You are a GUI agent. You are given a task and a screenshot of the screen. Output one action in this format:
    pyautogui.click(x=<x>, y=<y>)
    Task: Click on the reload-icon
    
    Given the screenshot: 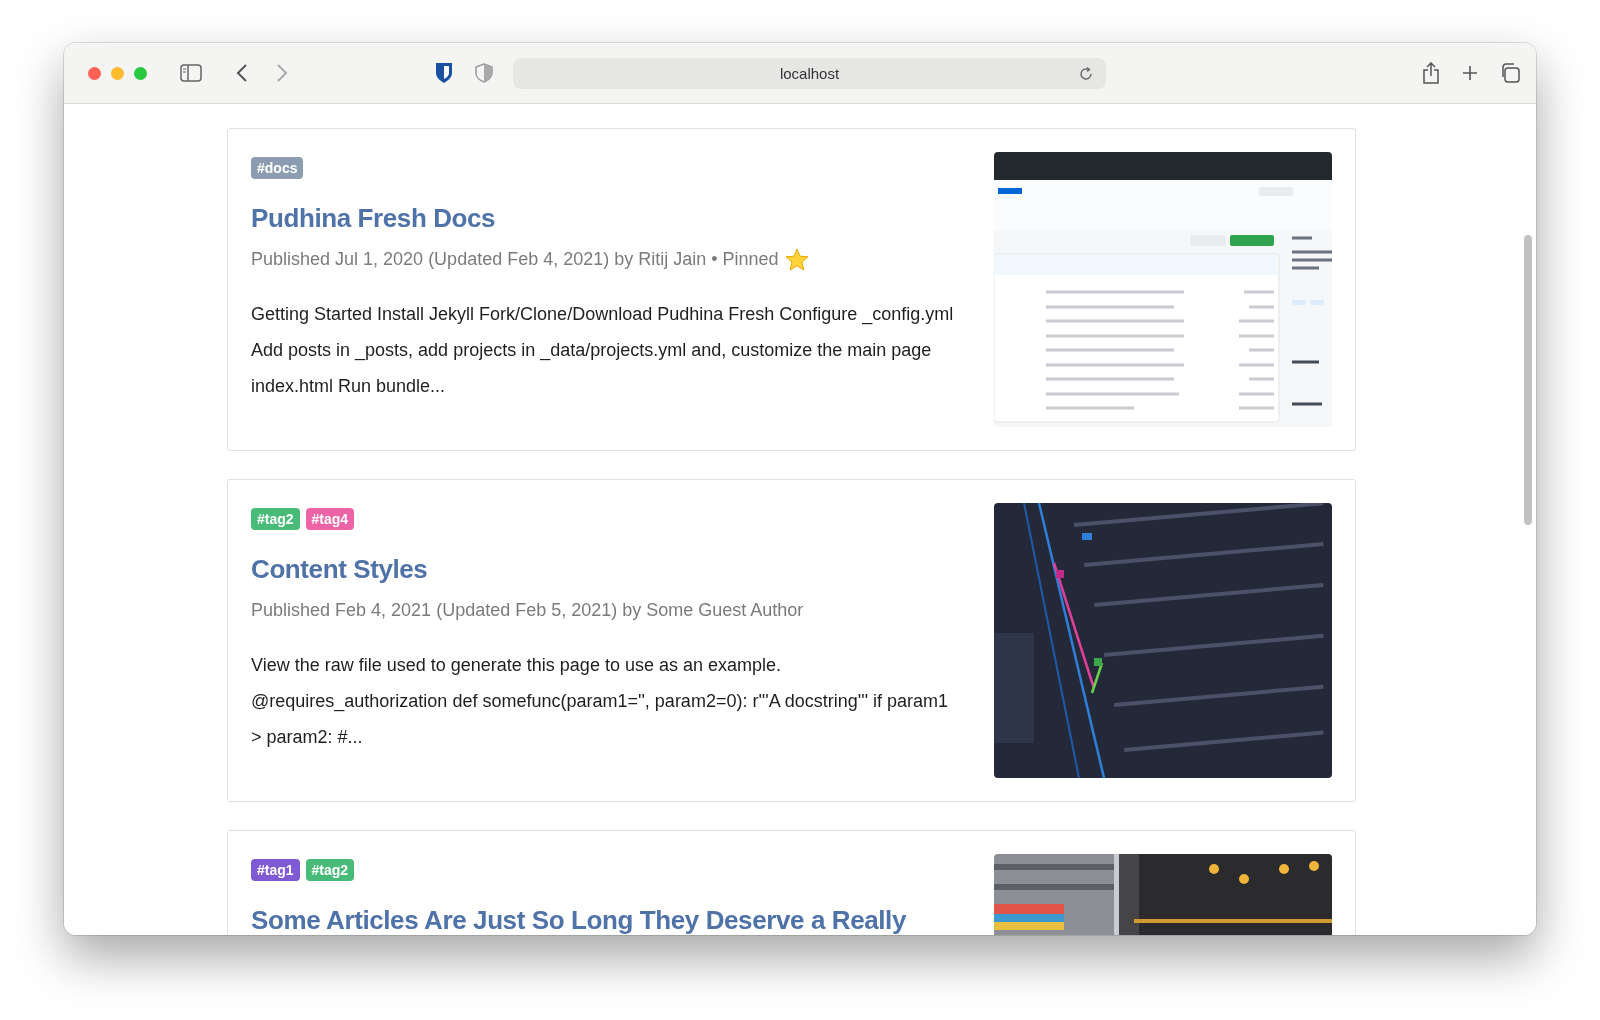 What is the action you would take?
    pyautogui.click(x=1086, y=73)
    